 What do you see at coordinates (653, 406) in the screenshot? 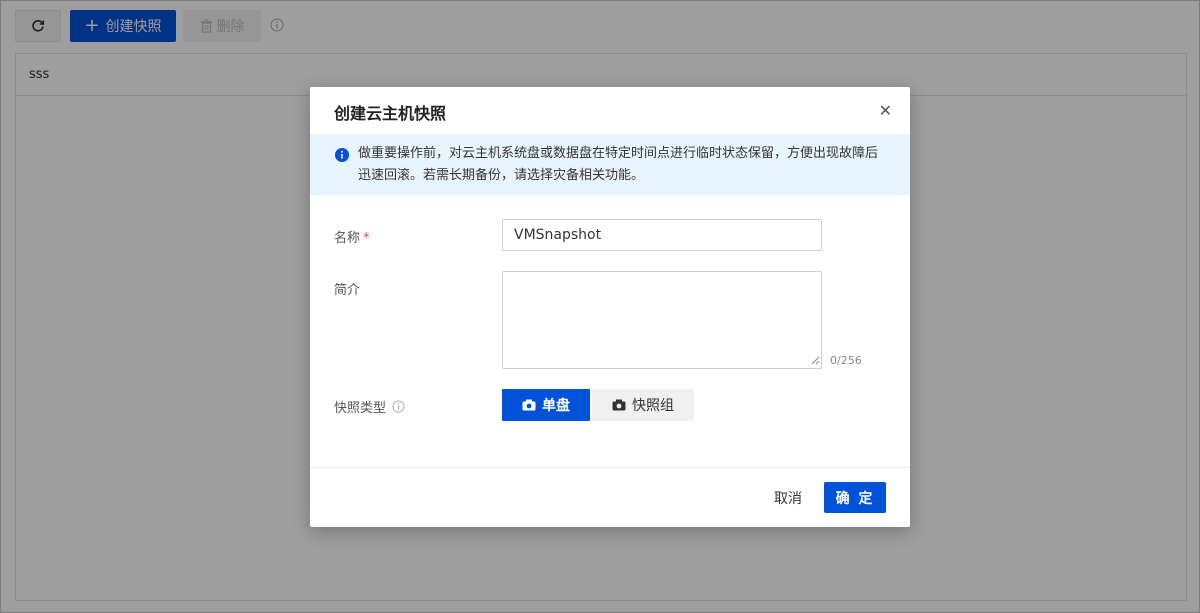
I see `type-option-group-label: 快照组` at bounding box center [653, 406].